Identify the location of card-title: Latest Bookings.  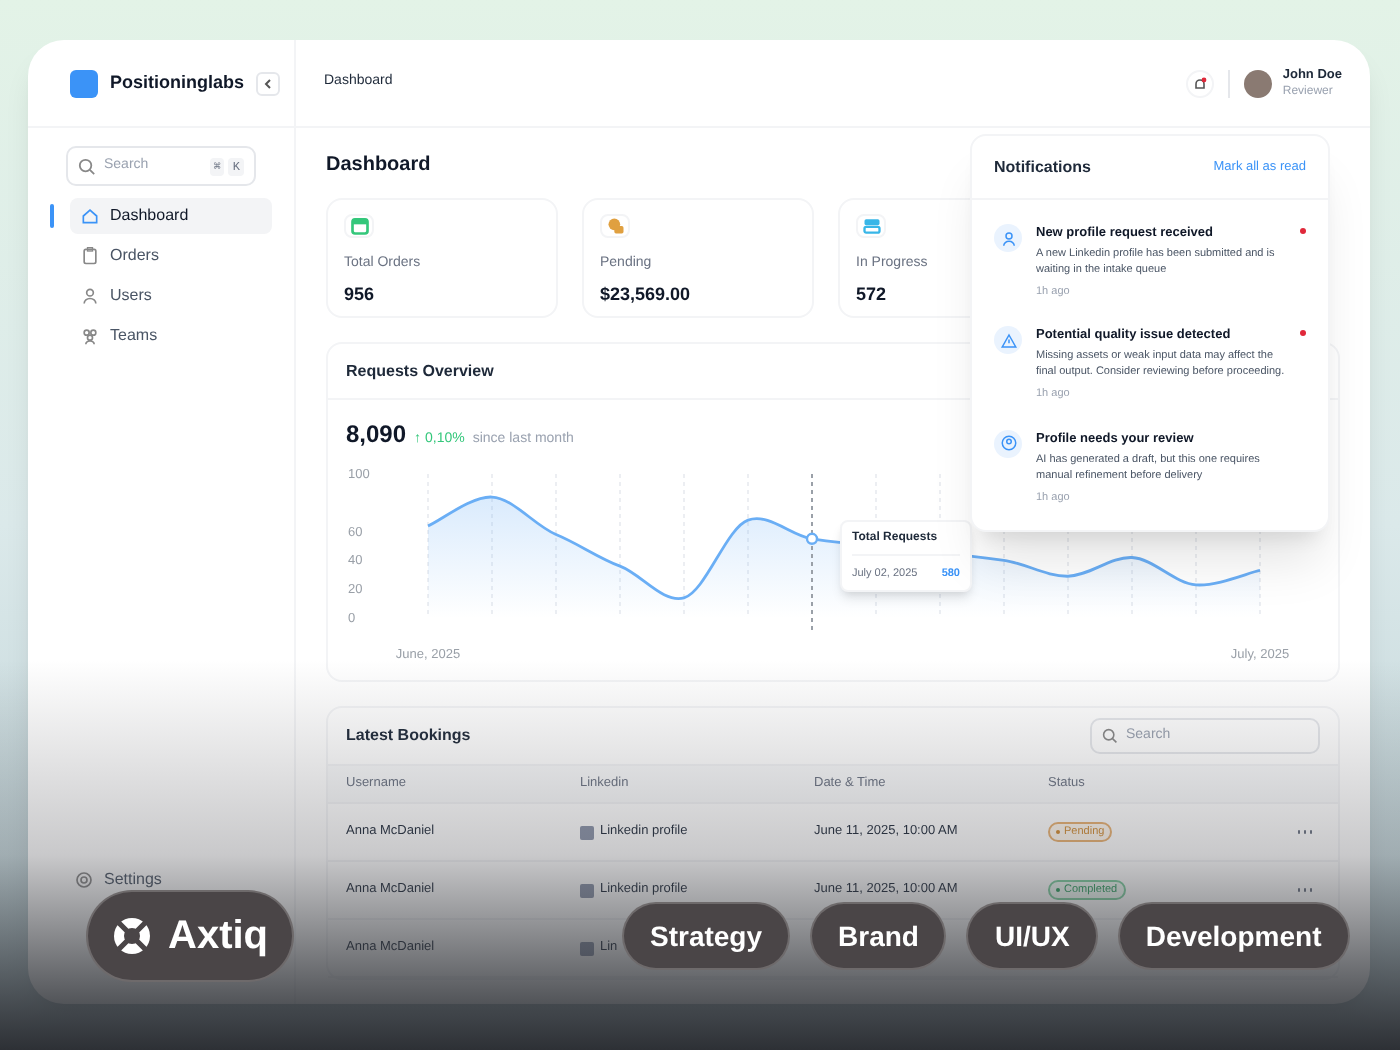
(408, 736).